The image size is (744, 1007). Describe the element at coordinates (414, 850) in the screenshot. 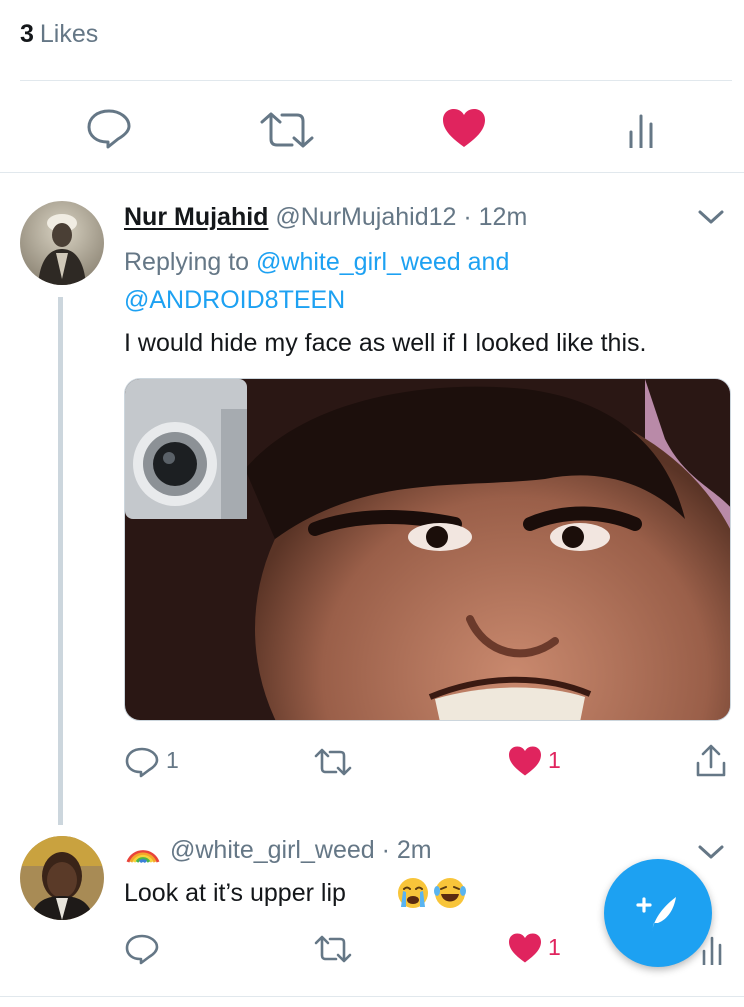

I see `timestamp: 2m` at that location.